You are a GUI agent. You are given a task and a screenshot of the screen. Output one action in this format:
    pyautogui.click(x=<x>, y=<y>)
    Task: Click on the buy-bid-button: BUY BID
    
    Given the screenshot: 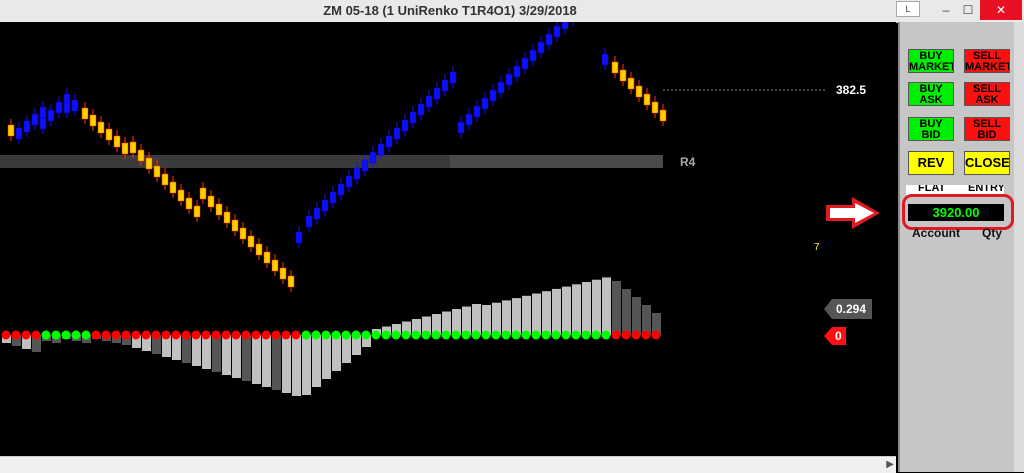 What is the action you would take?
    pyautogui.click(x=931, y=129)
    